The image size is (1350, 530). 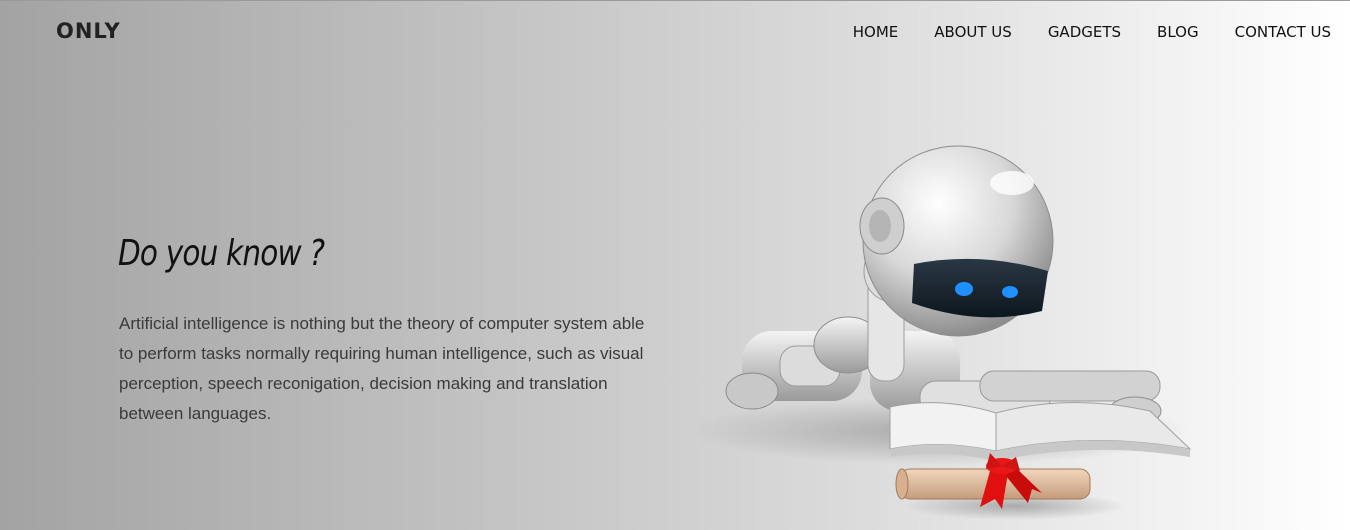 I want to click on nav-contact-us: CONTACT US, so click(x=1283, y=32).